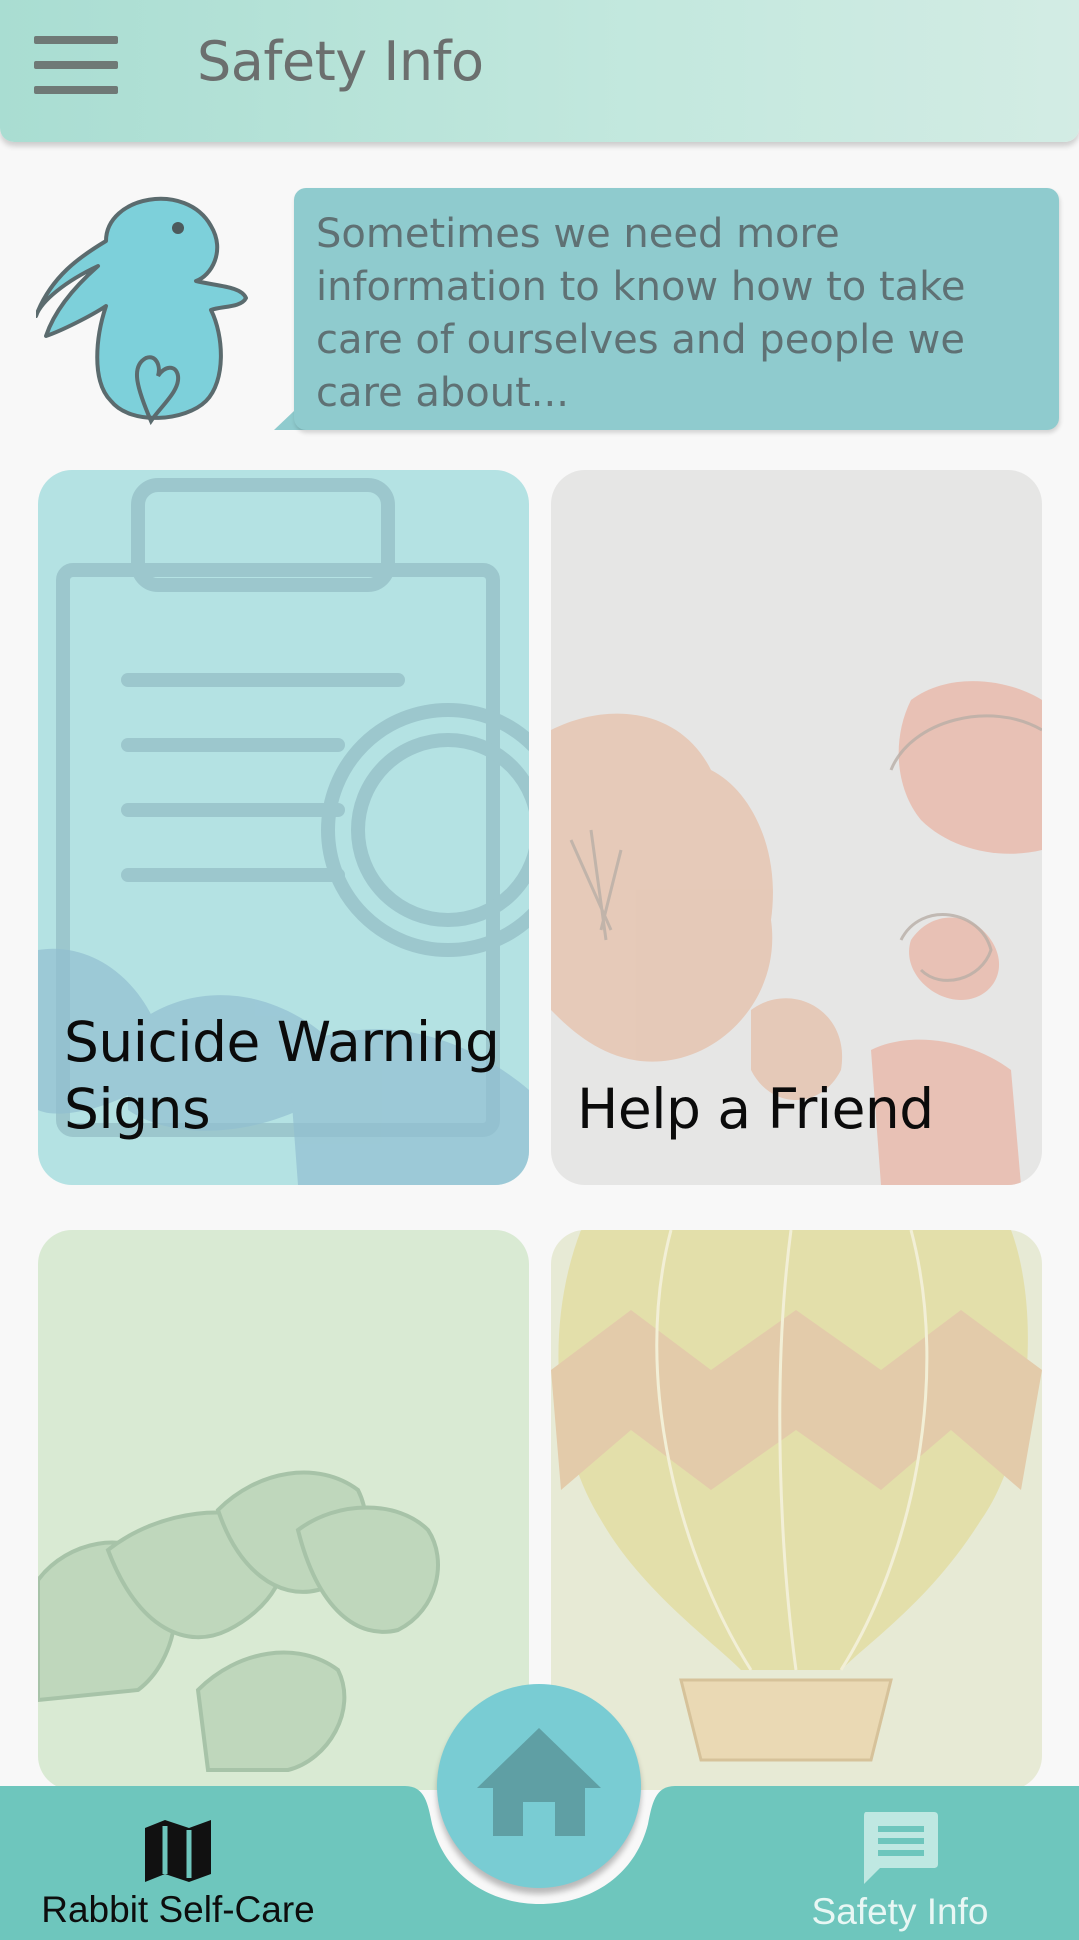  Describe the element at coordinates (901, 1848) in the screenshot. I see `chat-message-icon` at that location.